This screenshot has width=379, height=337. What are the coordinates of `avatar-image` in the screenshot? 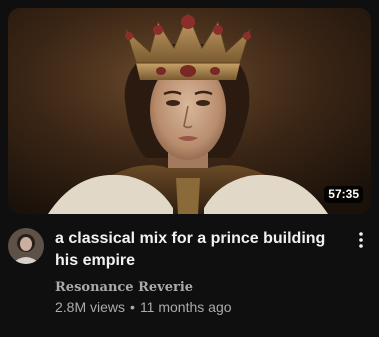 It's located at (26, 246).